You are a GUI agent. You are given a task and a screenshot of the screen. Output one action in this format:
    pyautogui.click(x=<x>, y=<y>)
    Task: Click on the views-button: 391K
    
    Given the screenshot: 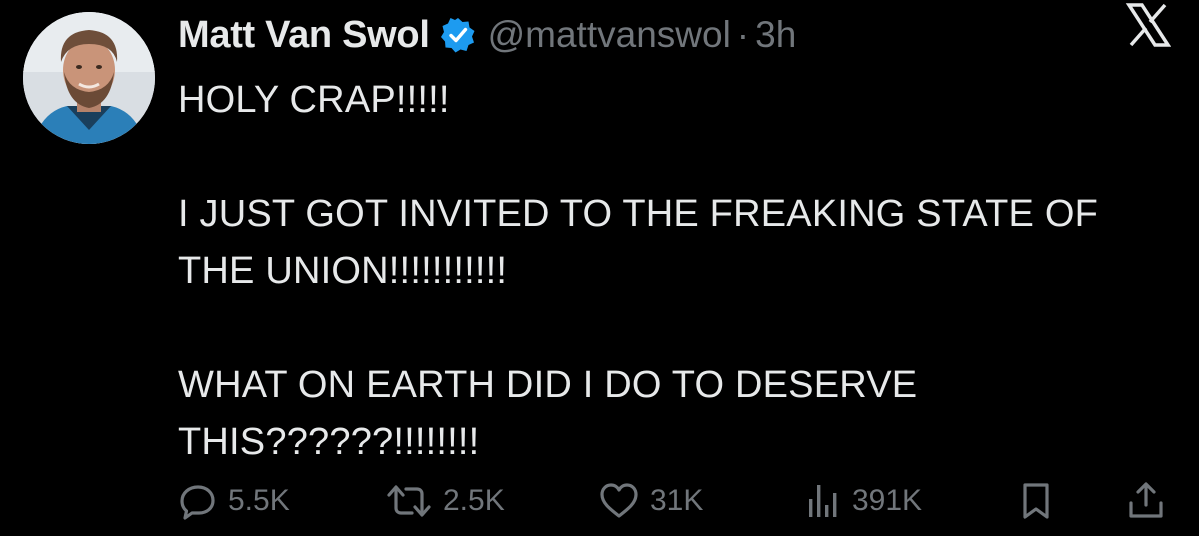 What is the action you would take?
    pyautogui.click(x=864, y=501)
    